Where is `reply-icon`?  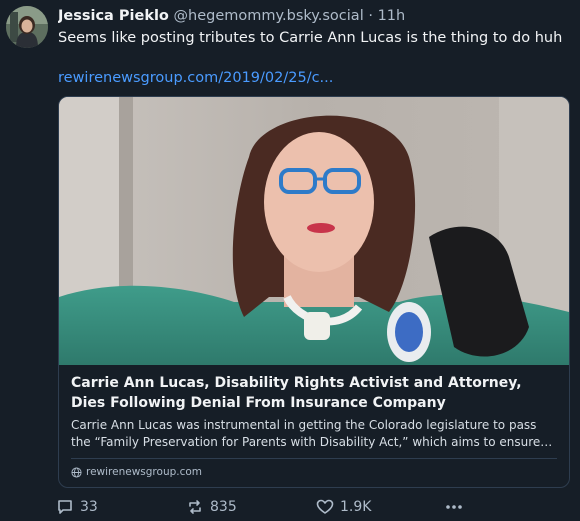 reply-icon is located at coordinates (65, 507).